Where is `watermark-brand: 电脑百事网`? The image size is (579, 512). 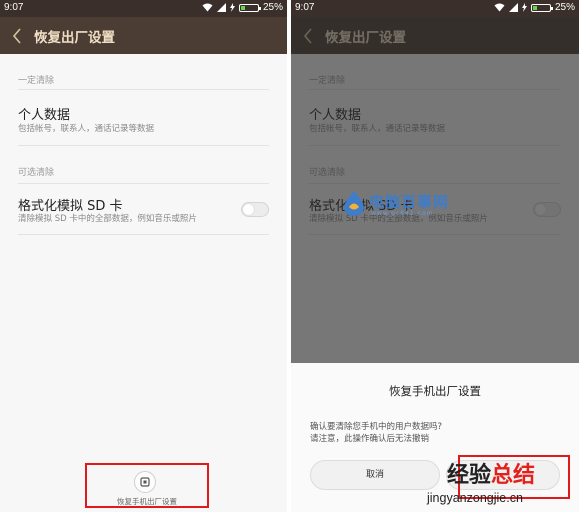
watermark-brand: 电脑百事网 is located at coordinates (409, 202).